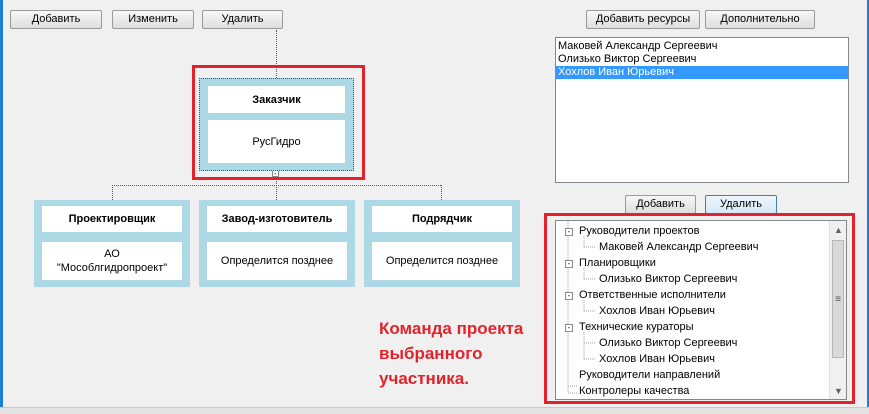 The image size is (869, 414). I want to click on window-bottom-edge, so click(434, 410).